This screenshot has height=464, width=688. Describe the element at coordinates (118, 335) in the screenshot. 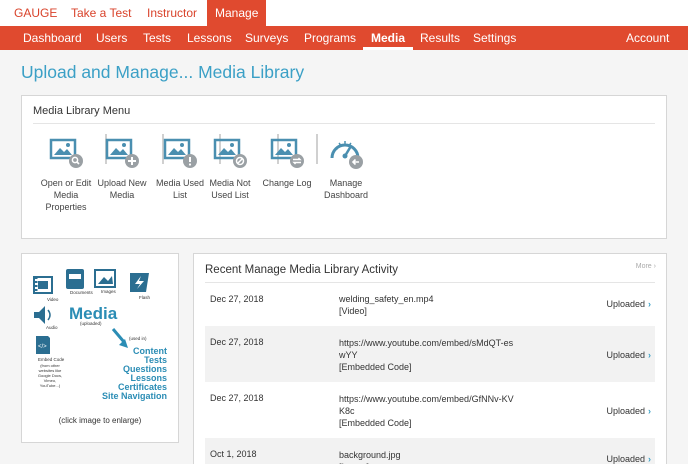

I see `arrow-icon` at that location.